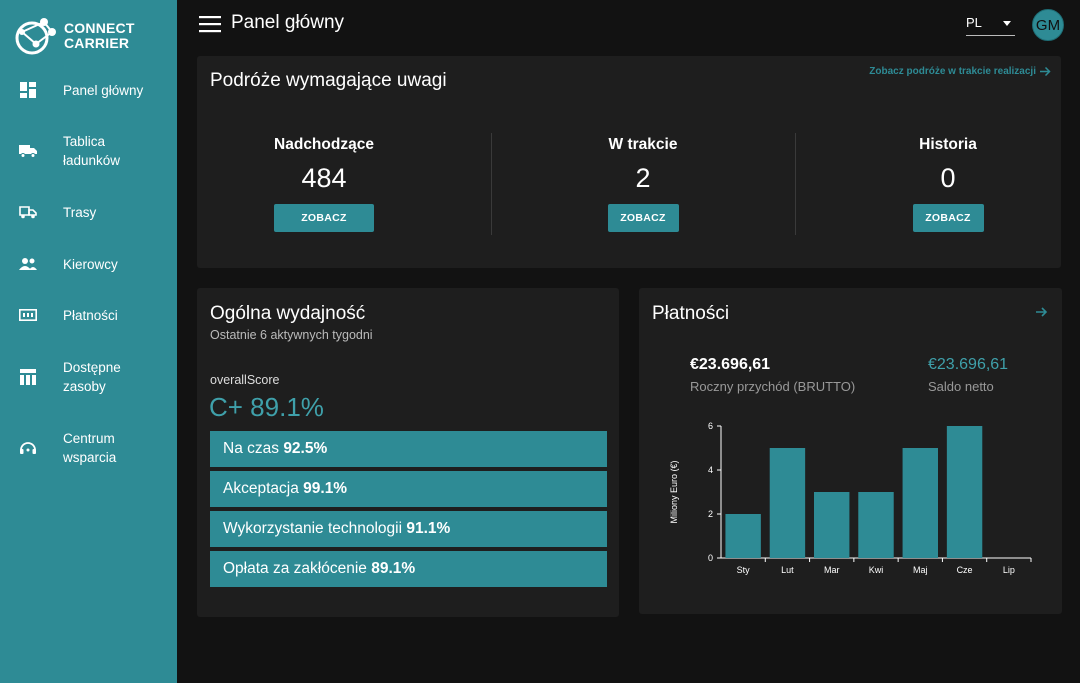 The width and height of the screenshot is (1080, 683). Describe the element at coordinates (253, 448) in the screenshot. I see `metric-label: Na czas` at that location.